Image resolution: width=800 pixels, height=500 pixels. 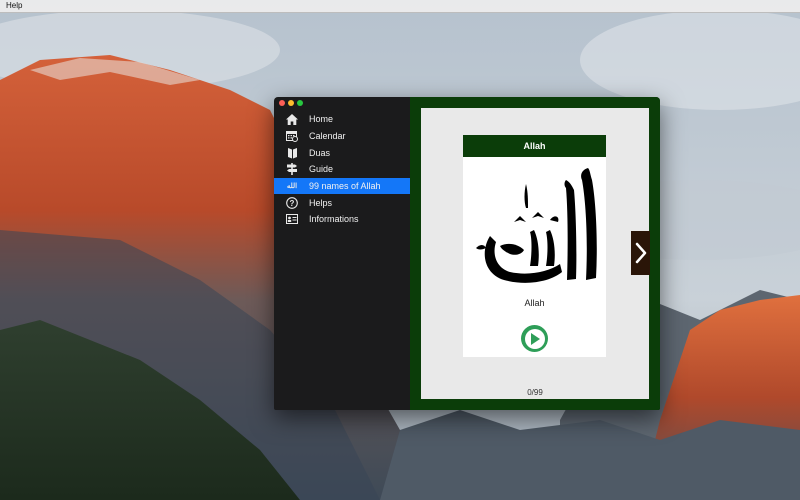 What do you see at coordinates (342, 169) in the screenshot?
I see `sidebar-item-guide: Guide` at bounding box center [342, 169].